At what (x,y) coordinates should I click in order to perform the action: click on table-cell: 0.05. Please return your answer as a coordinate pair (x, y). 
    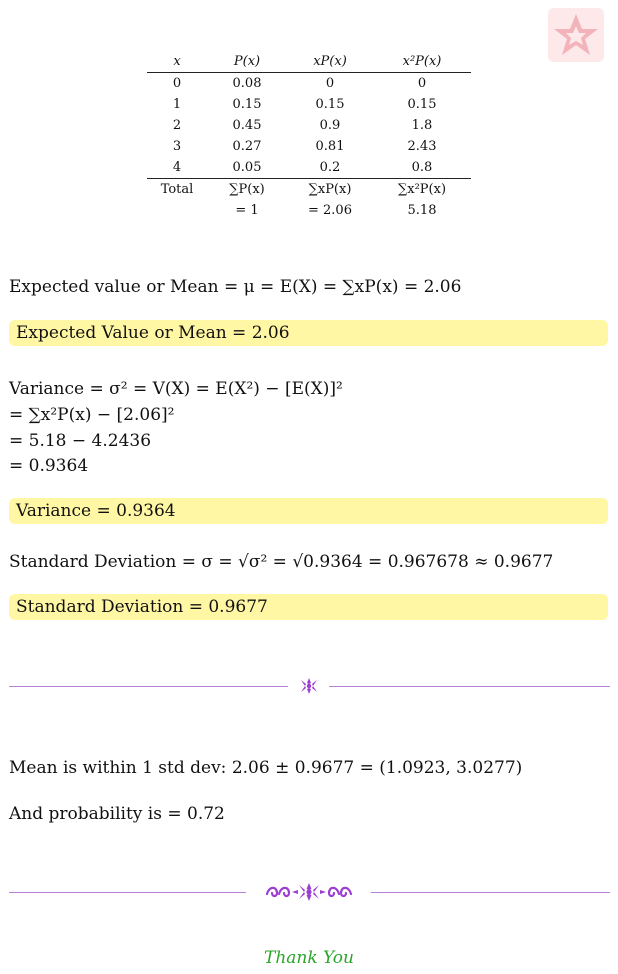
    Looking at the image, I should click on (247, 167).